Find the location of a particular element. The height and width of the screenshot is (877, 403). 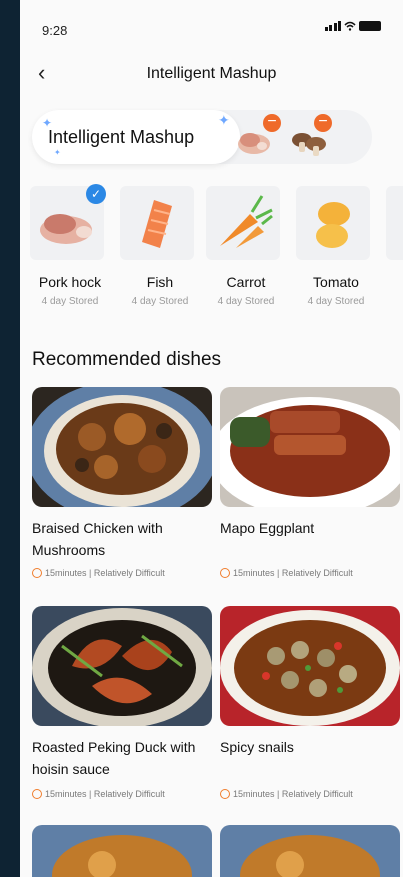

ingredient-item: ✓ Pork hock 4 day Stored is located at coordinates (70, 245).